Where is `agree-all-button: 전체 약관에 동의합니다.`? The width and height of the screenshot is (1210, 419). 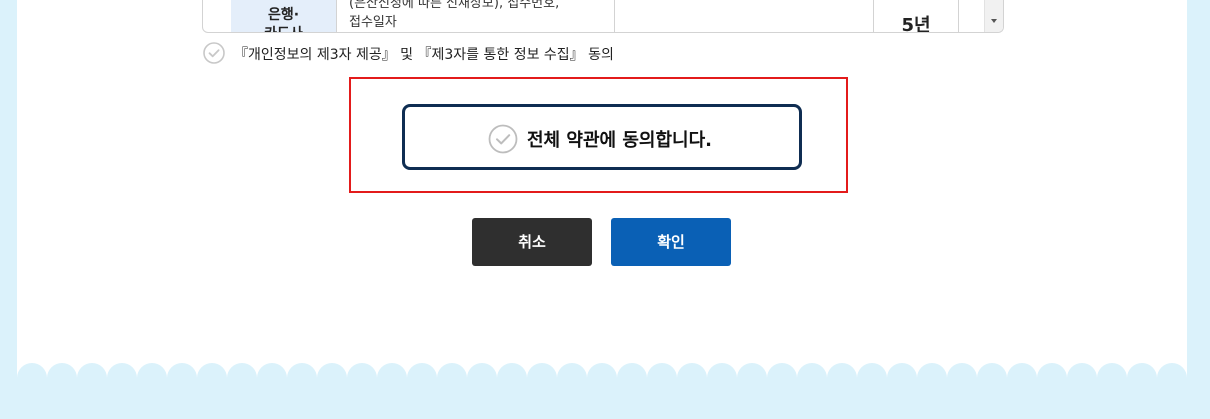
agree-all-button: 전체 약관에 동의합니다. is located at coordinates (602, 137).